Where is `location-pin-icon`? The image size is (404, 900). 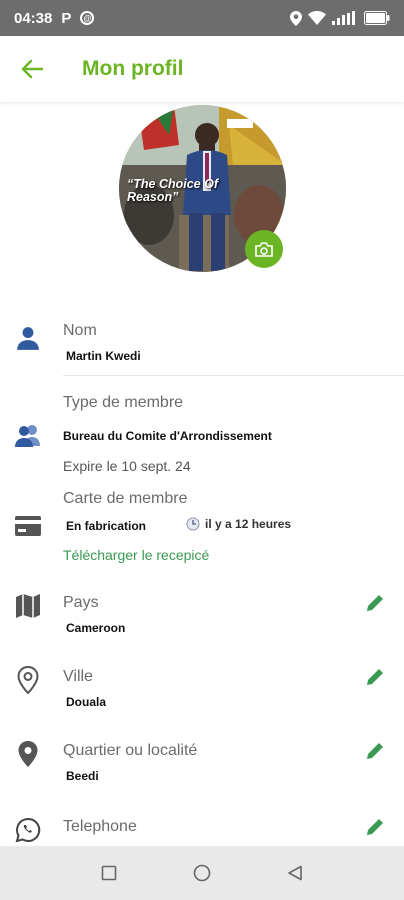 location-pin-icon is located at coordinates (28, 754).